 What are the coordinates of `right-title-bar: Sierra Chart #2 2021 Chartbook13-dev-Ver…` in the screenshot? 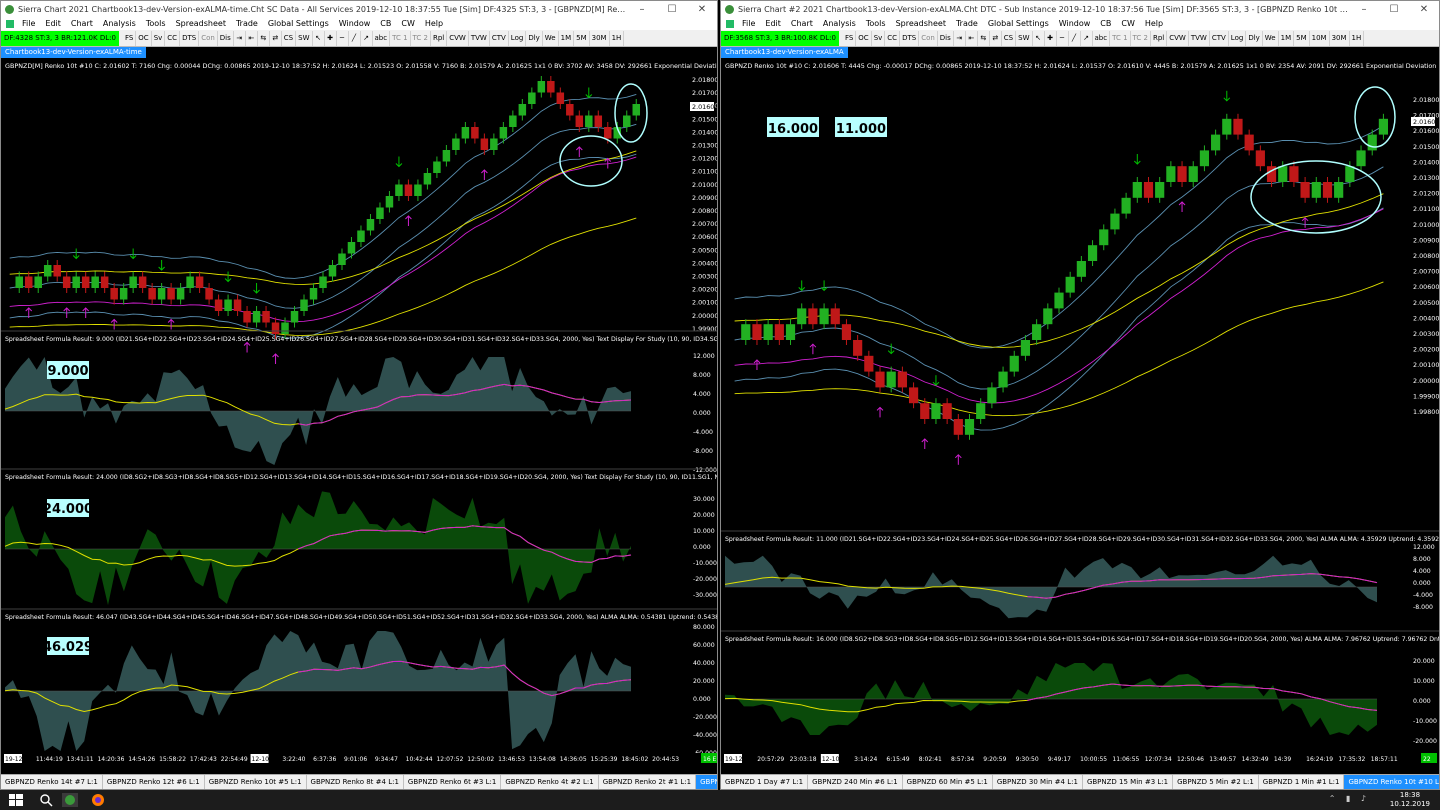 It's located at (1080, 9).